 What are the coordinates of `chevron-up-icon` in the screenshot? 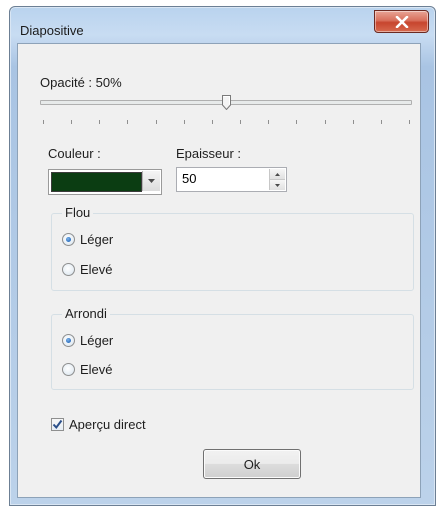 It's located at (277, 174).